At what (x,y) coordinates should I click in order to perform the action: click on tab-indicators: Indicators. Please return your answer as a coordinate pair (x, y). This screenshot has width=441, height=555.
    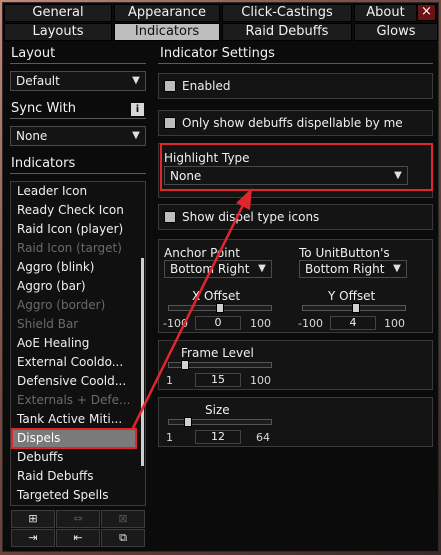
    Looking at the image, I should click on (167, 32).